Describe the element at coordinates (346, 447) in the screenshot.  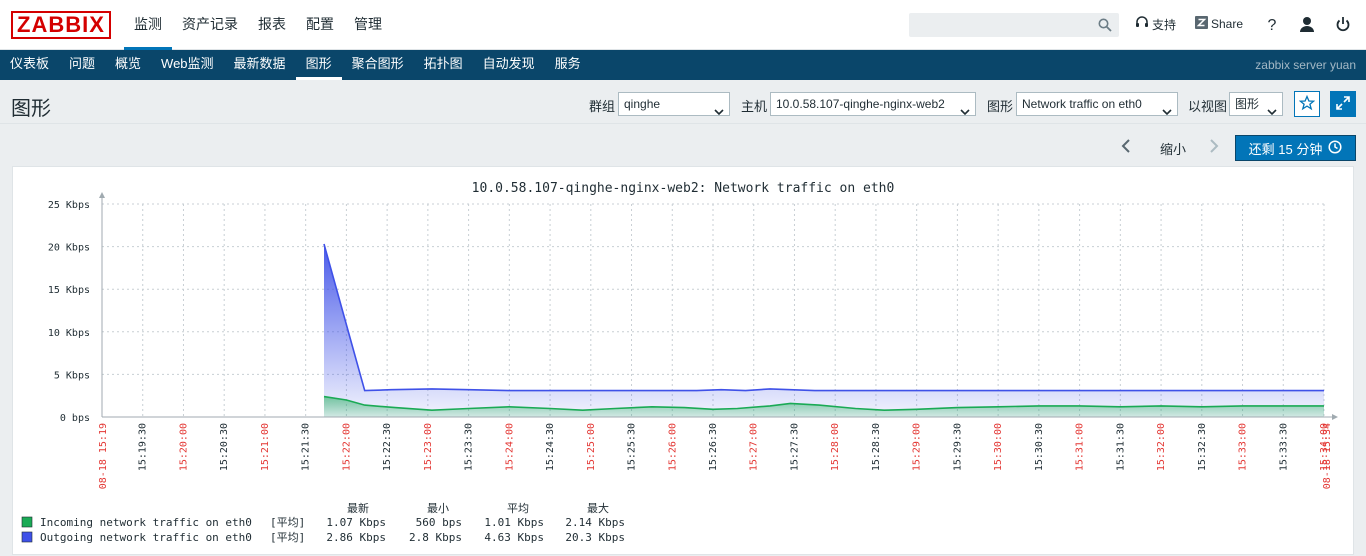
I see `x-tick-label: 15:22:00` at that location.